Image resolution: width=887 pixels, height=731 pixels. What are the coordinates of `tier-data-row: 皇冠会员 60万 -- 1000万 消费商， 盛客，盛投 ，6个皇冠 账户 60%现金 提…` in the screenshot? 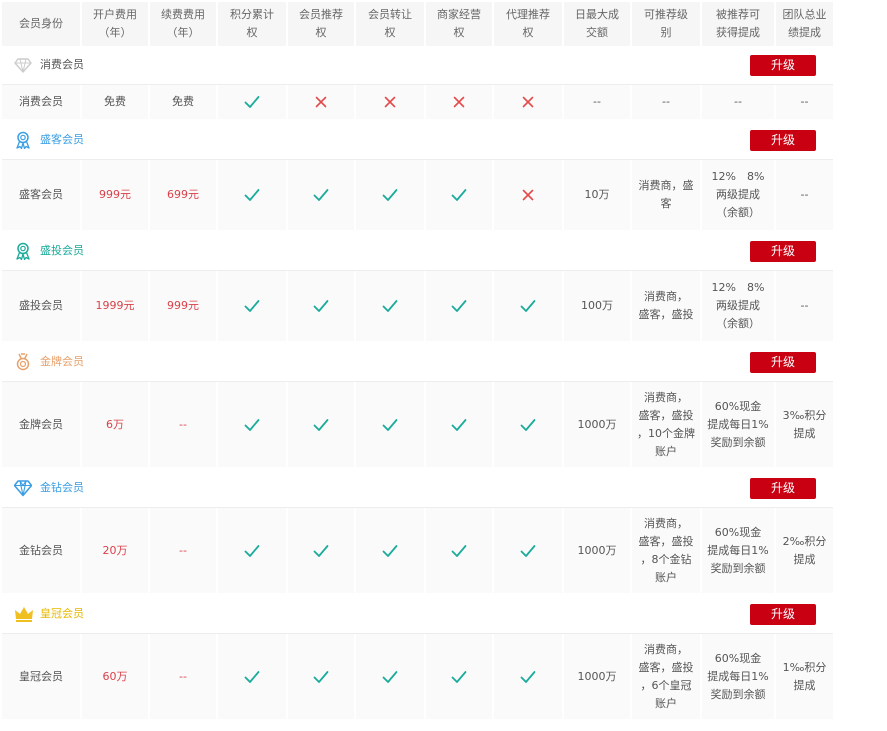 It's located at (417, 677).